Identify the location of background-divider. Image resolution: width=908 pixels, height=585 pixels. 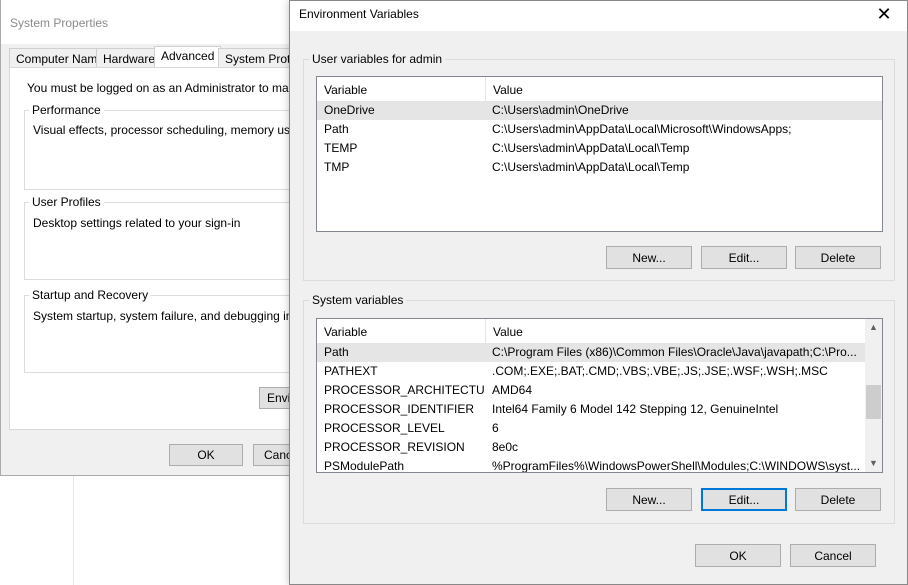
(73, 530).